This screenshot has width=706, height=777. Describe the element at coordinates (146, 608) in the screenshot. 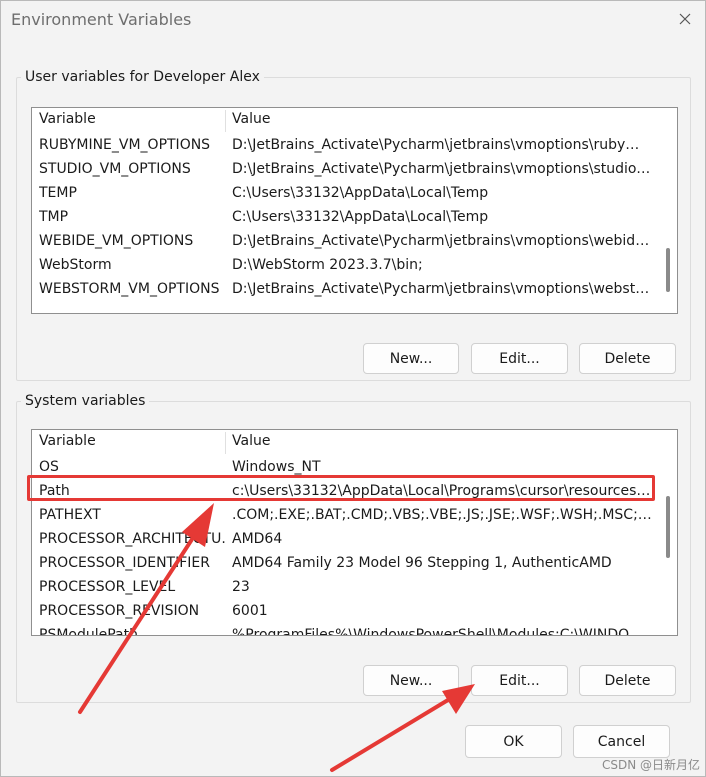

I see `arrow-to-path-icon` at that location.